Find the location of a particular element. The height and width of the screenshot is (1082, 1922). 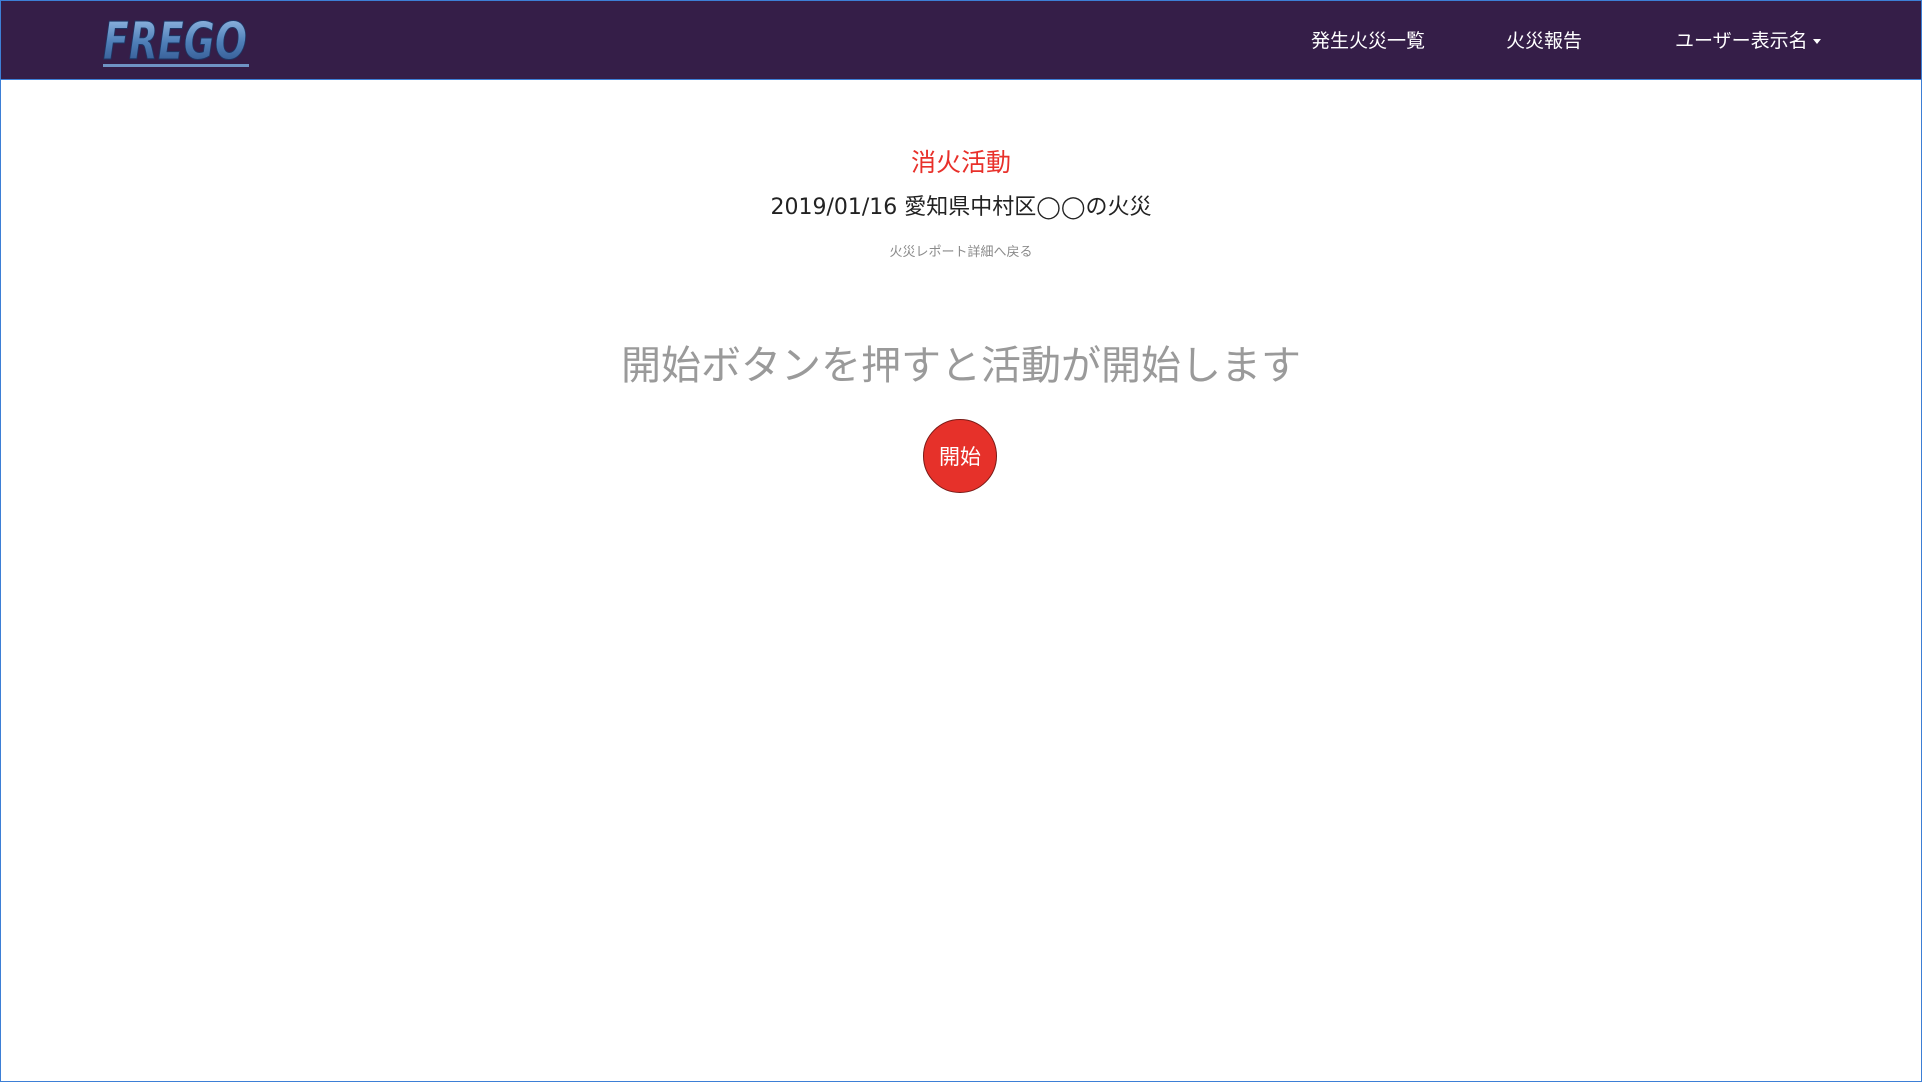

nav-fire-report: 火災報告 is located at coordinates (1544, 41).